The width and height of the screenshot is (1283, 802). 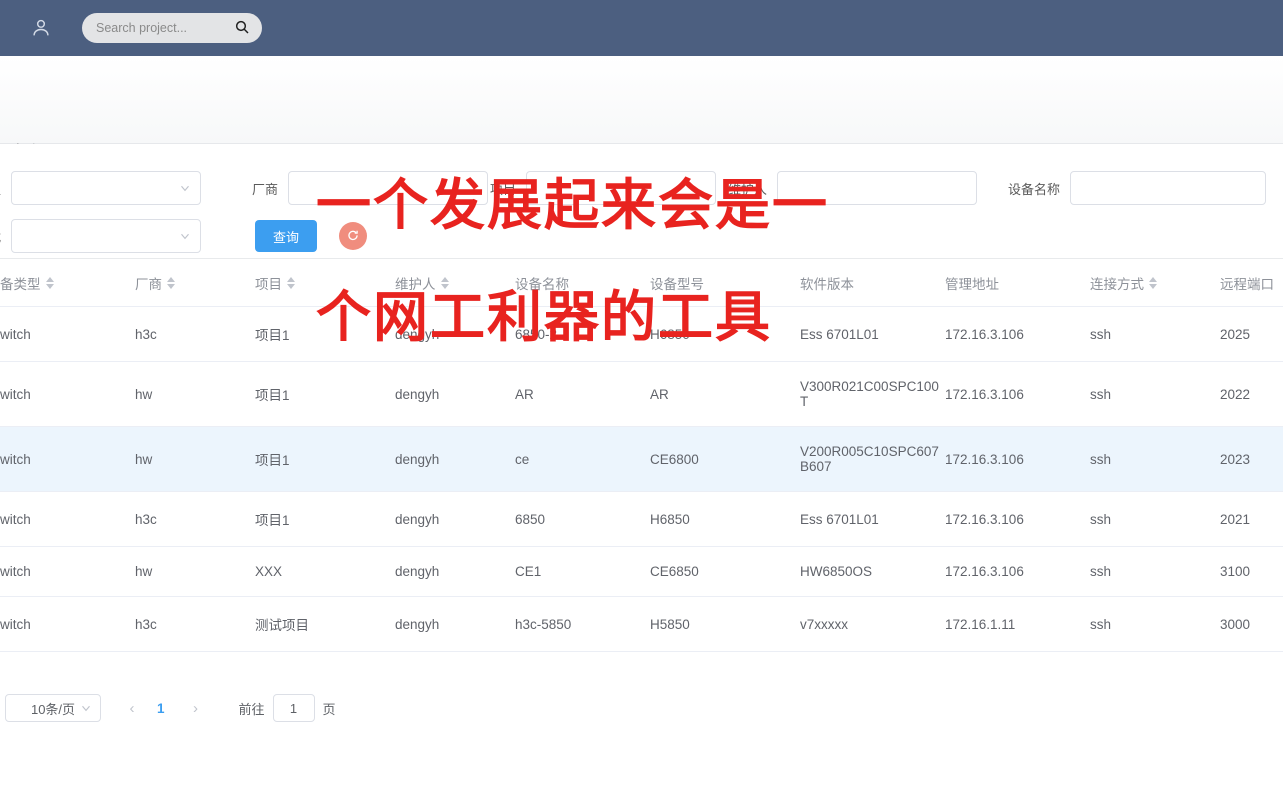 I want to click on filter-maintainer-label: 维护人, so click(x=748, y=189).